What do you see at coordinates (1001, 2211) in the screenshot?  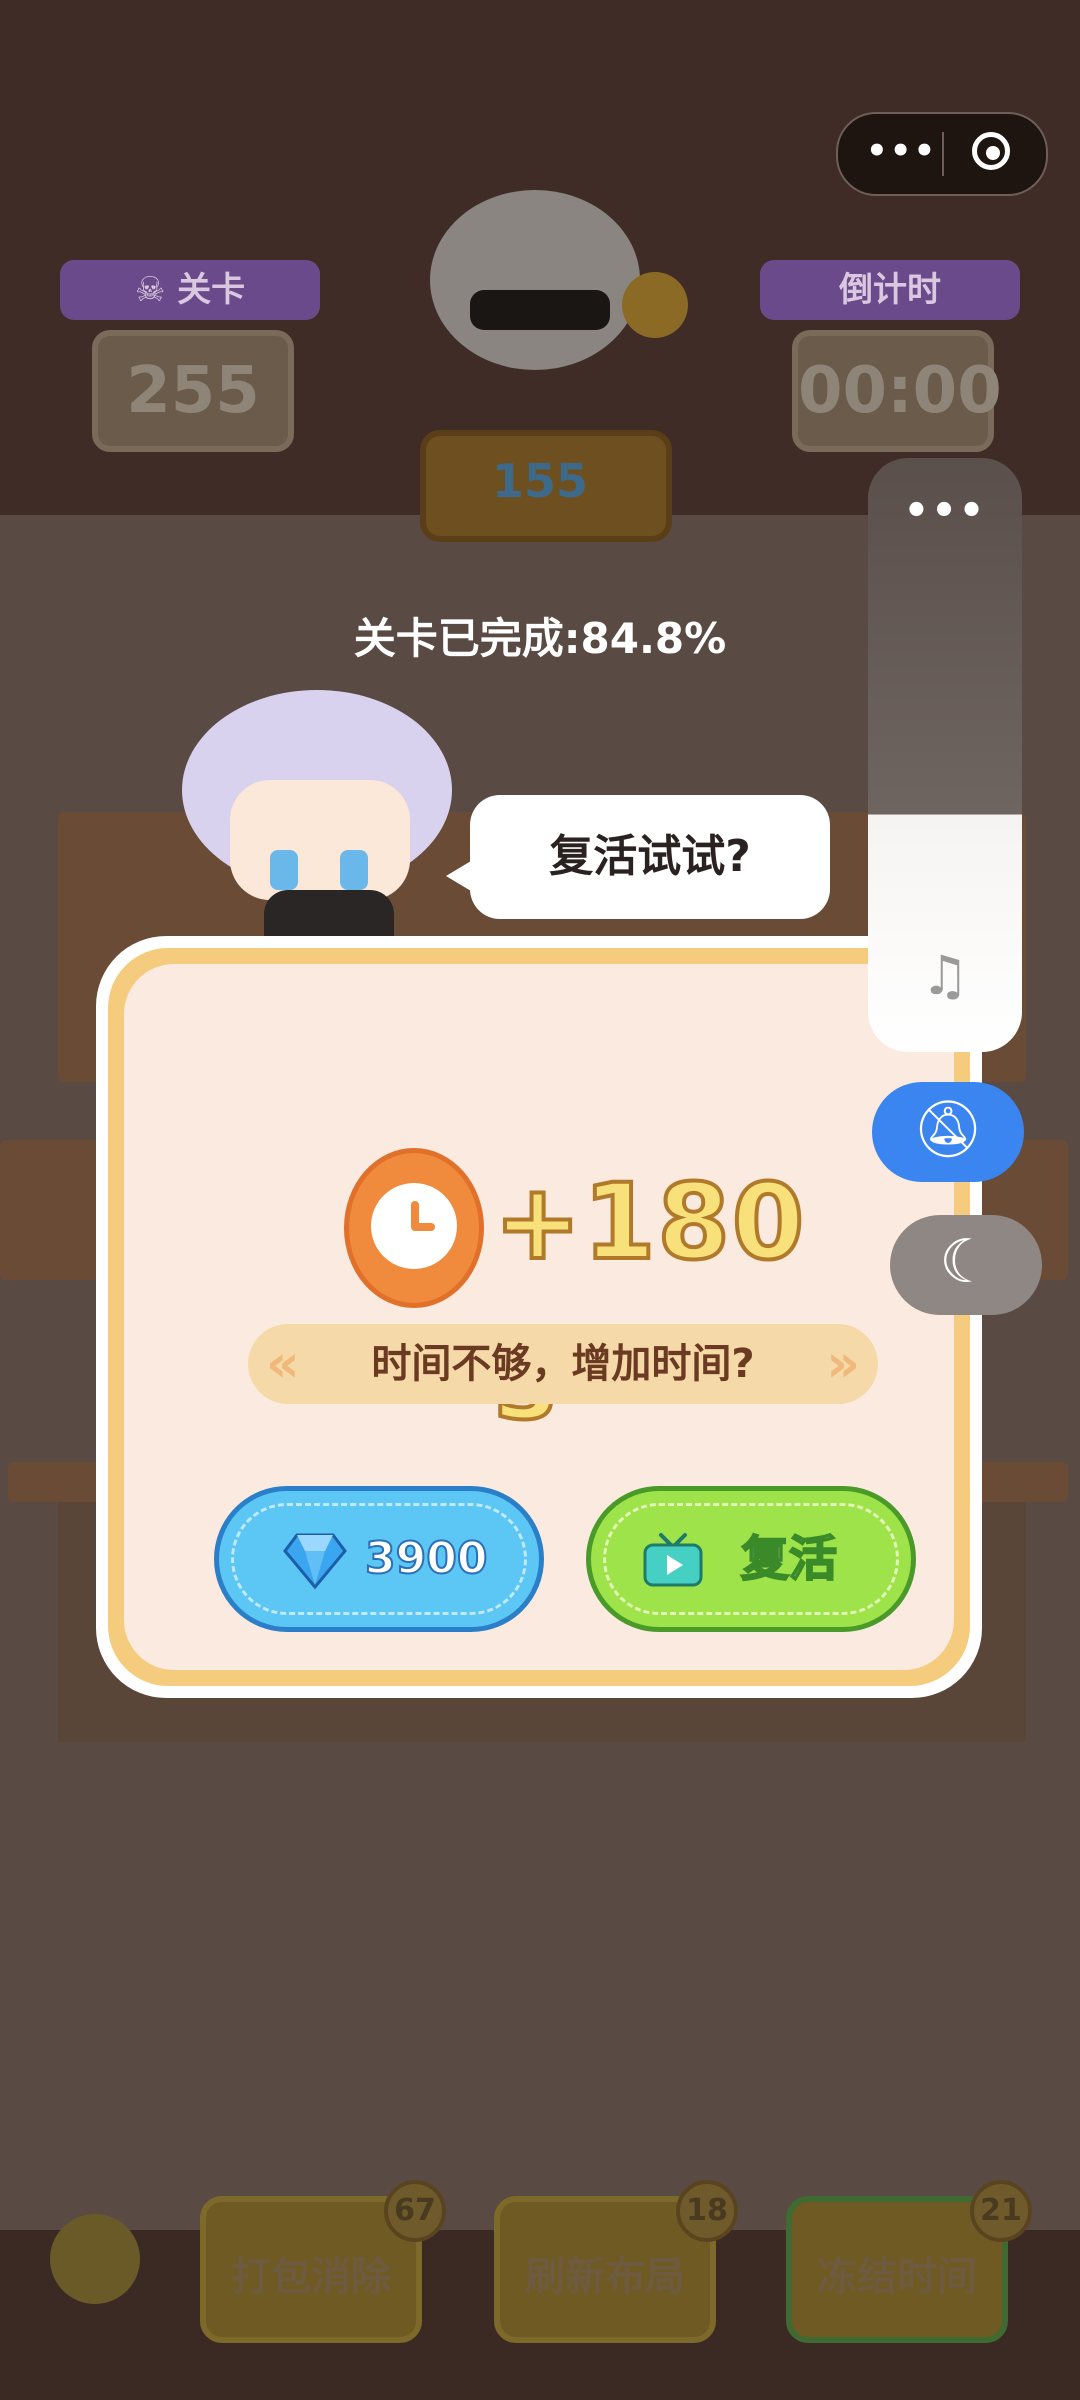 I see `booster-count-badge: 21` at bounding box center [1001, 2211].